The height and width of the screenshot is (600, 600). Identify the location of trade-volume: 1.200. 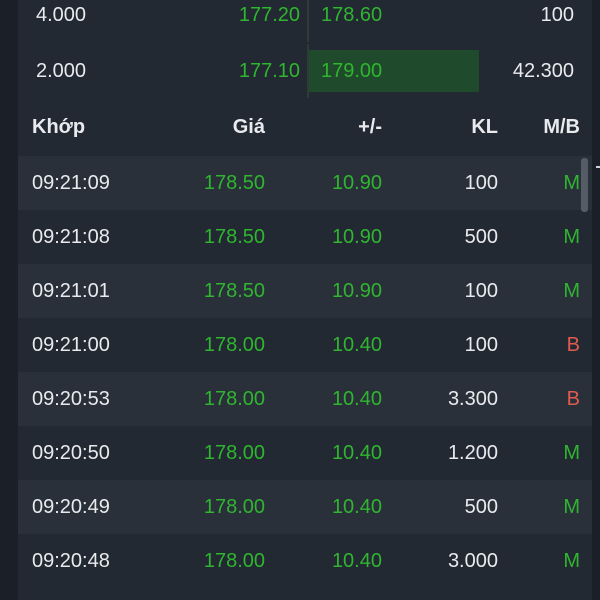
(472, 453).